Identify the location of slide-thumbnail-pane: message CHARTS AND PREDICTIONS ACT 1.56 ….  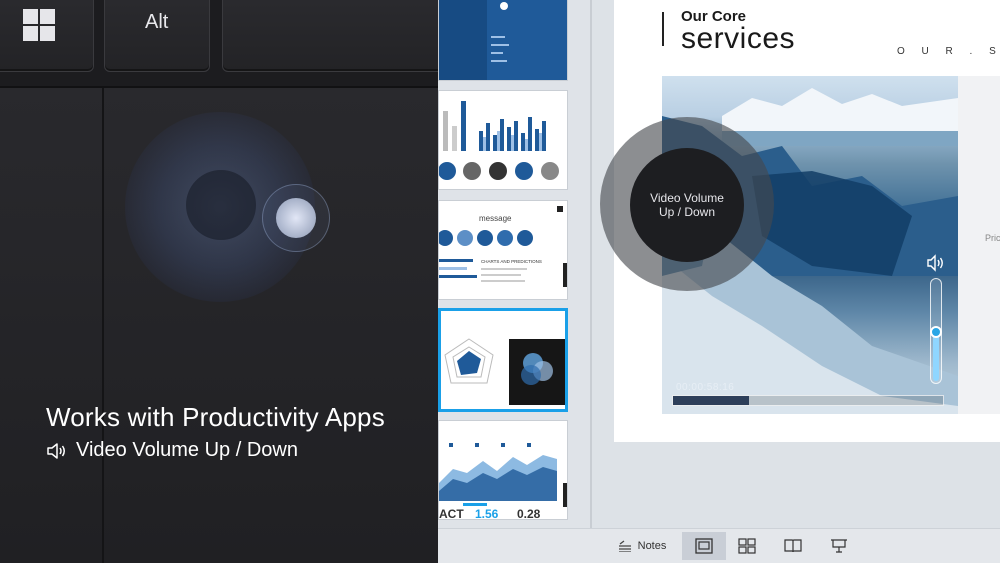
(514, 264).